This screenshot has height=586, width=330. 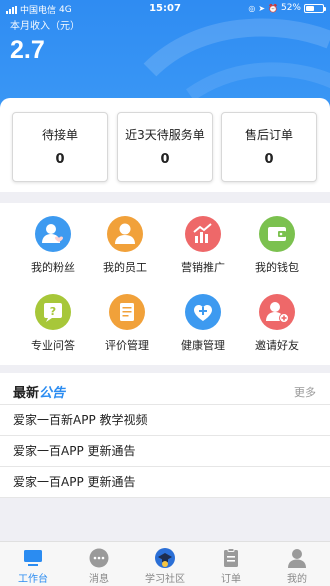 I want to click on menu-item-invite: 邀请好友, so click(x=277, y=320).